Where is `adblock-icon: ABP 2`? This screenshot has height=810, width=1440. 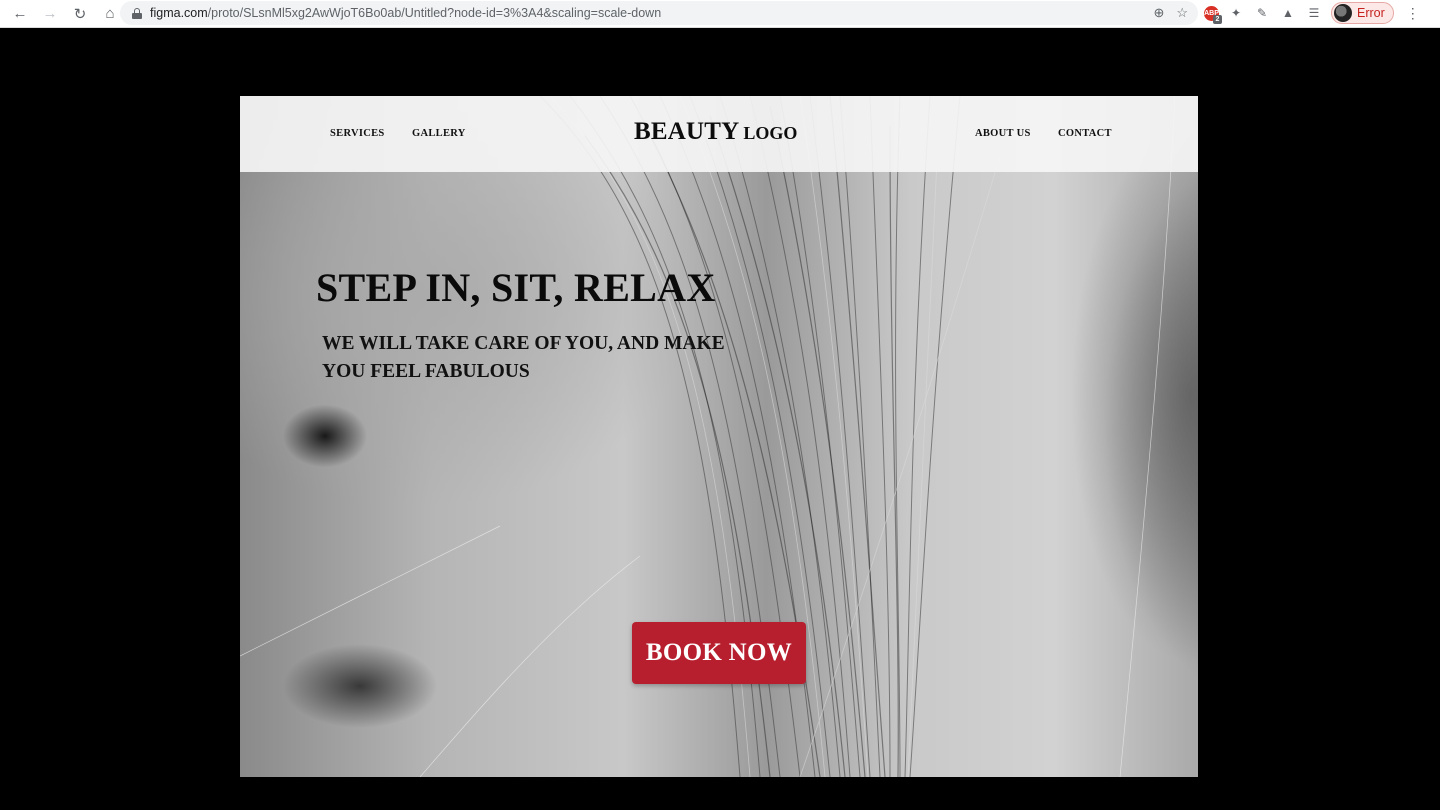 adblock-icon: ABP 2 is located at coordinates (1213, 14).